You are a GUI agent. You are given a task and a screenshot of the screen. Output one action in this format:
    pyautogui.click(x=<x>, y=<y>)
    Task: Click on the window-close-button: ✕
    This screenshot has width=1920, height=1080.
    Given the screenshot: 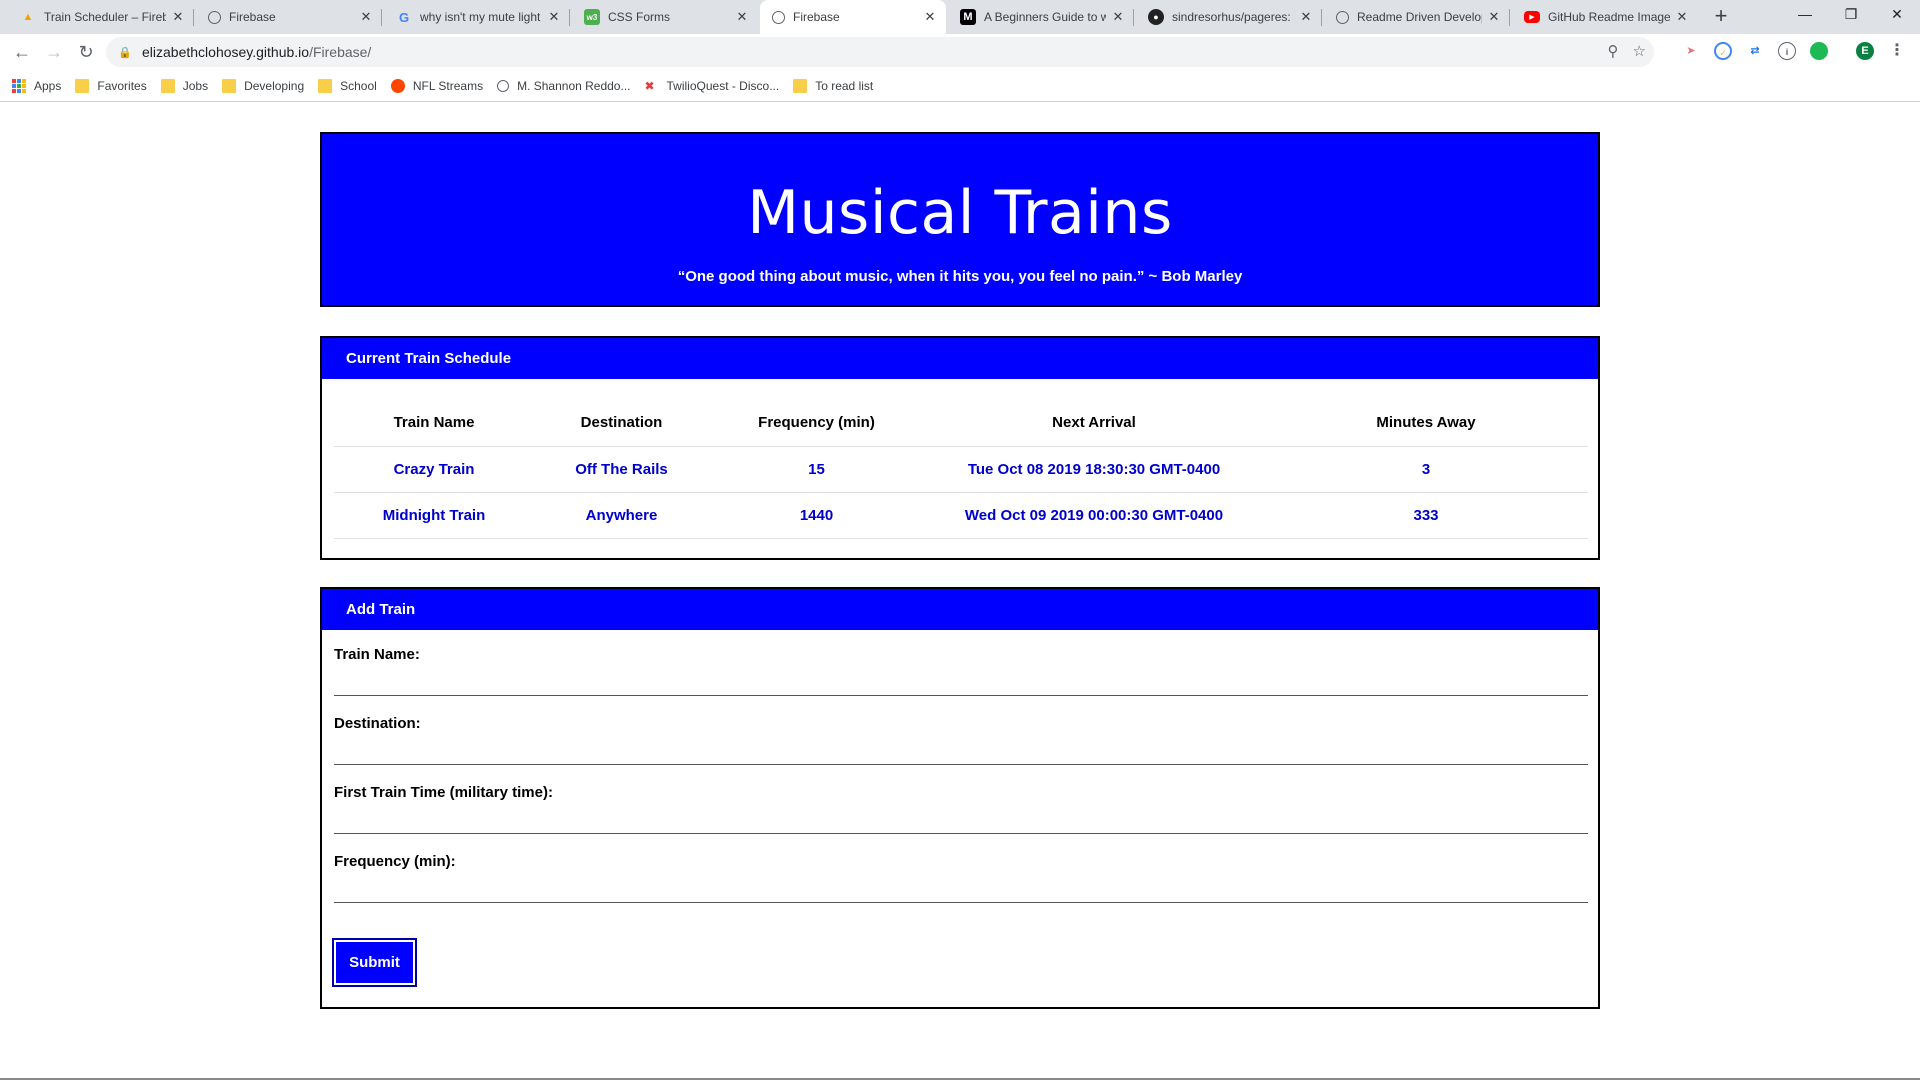 What is the action you would take?
    pyautogui.click(x=1897, y=15)
    